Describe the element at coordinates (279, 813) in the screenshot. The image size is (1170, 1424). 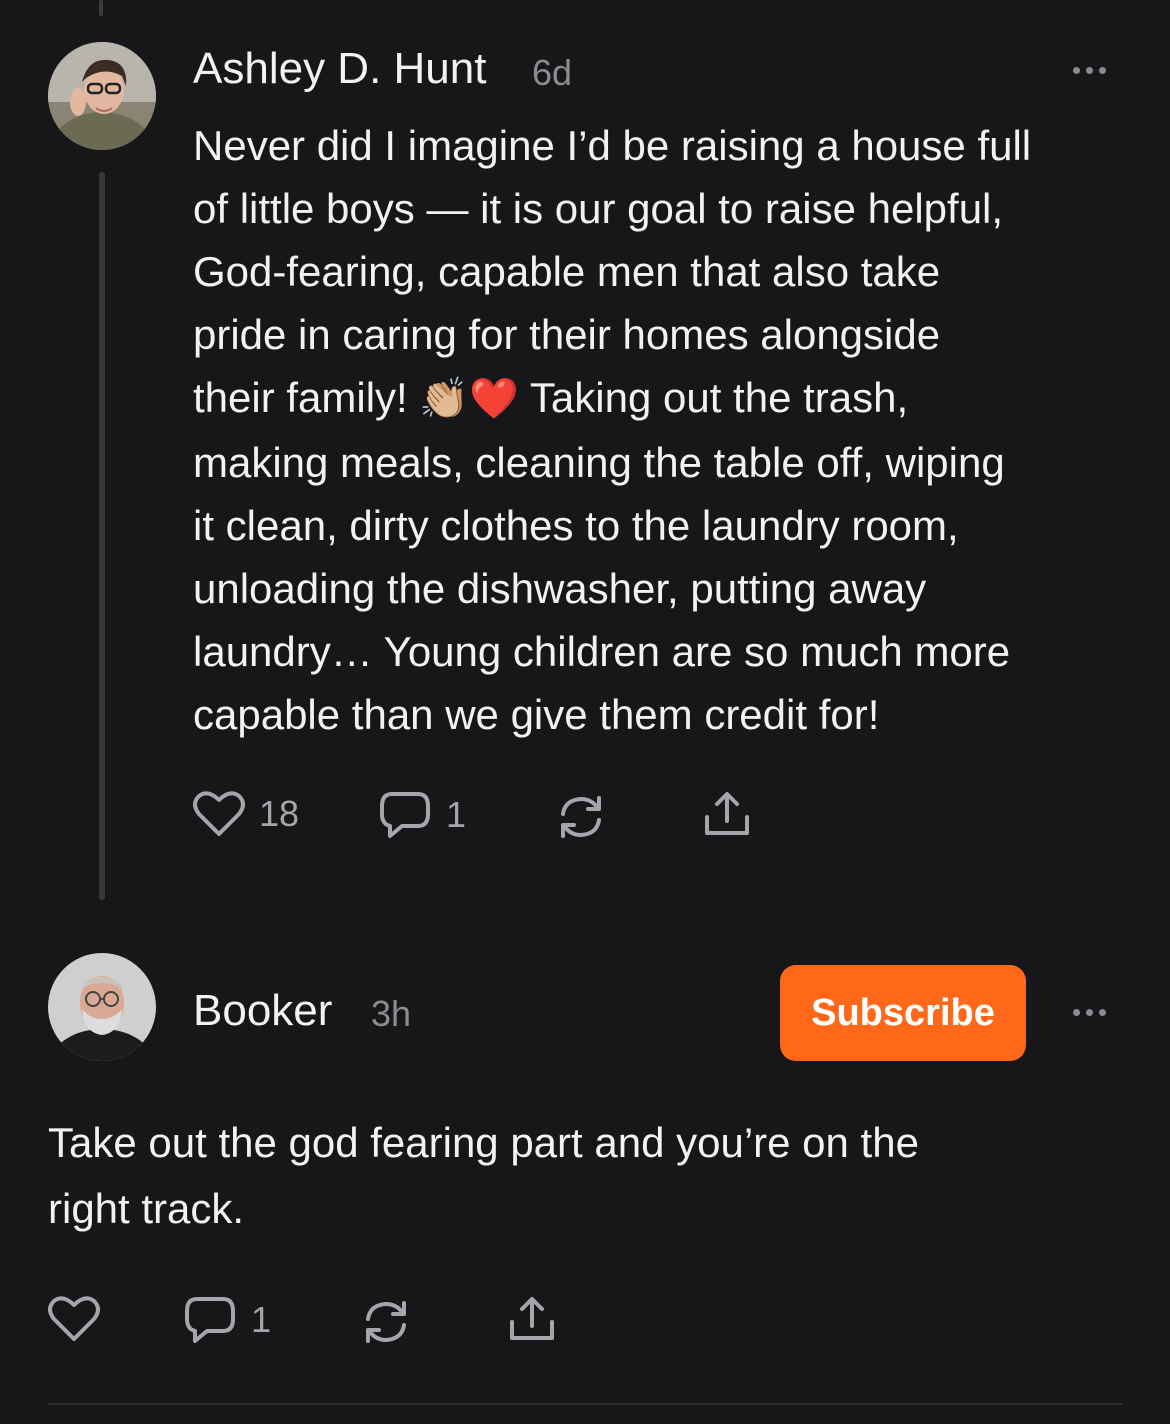
I see `like-count: 18` at that location.